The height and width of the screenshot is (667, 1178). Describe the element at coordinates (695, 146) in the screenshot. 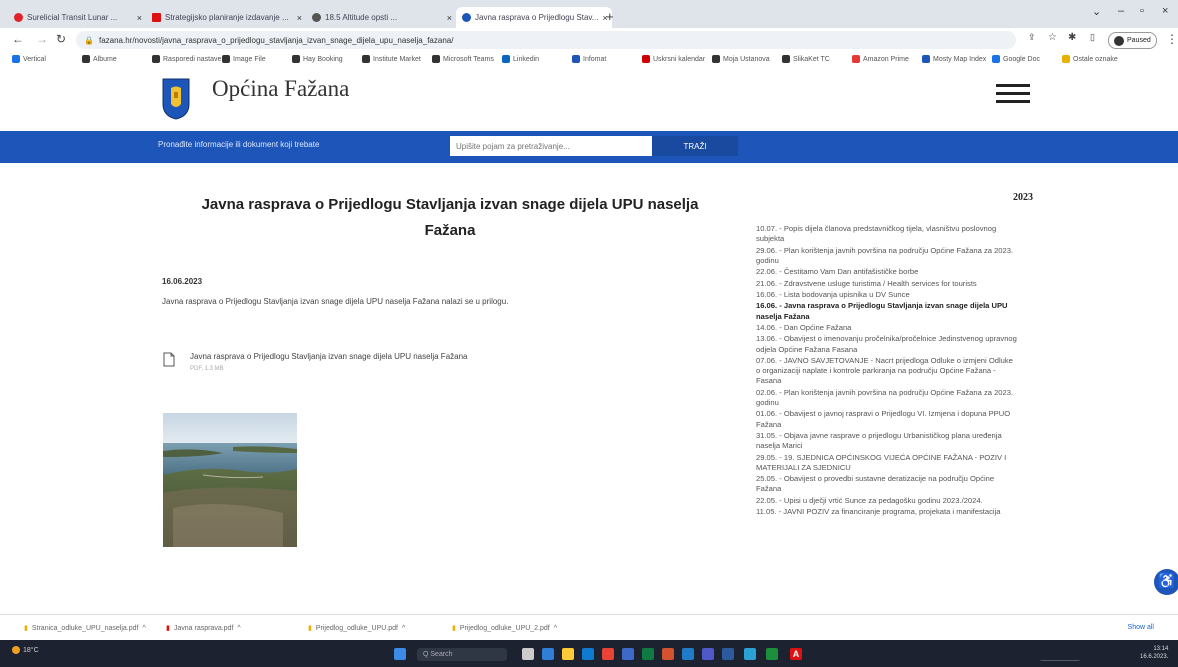

I see `search-button: TRAŽI` at that location.